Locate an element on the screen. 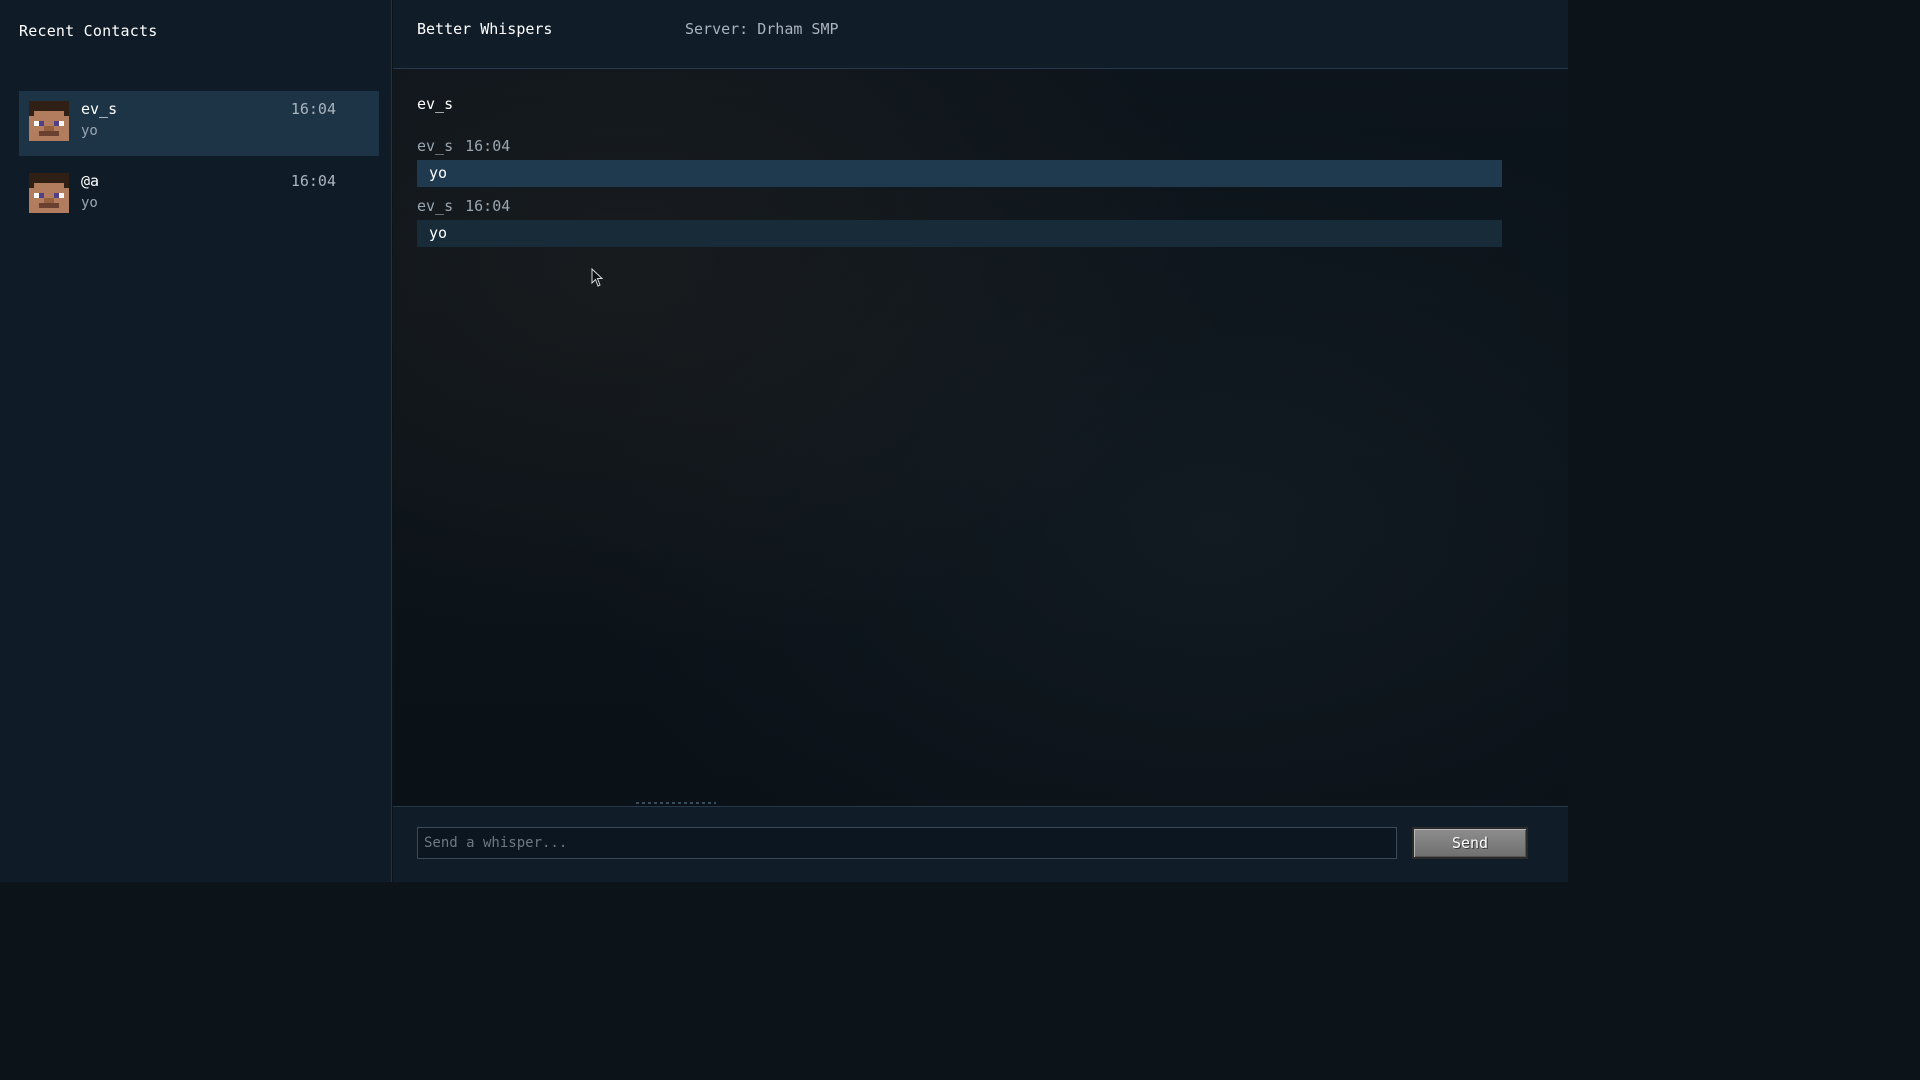  composer-bar: Send is located at coordinates (980, 844).